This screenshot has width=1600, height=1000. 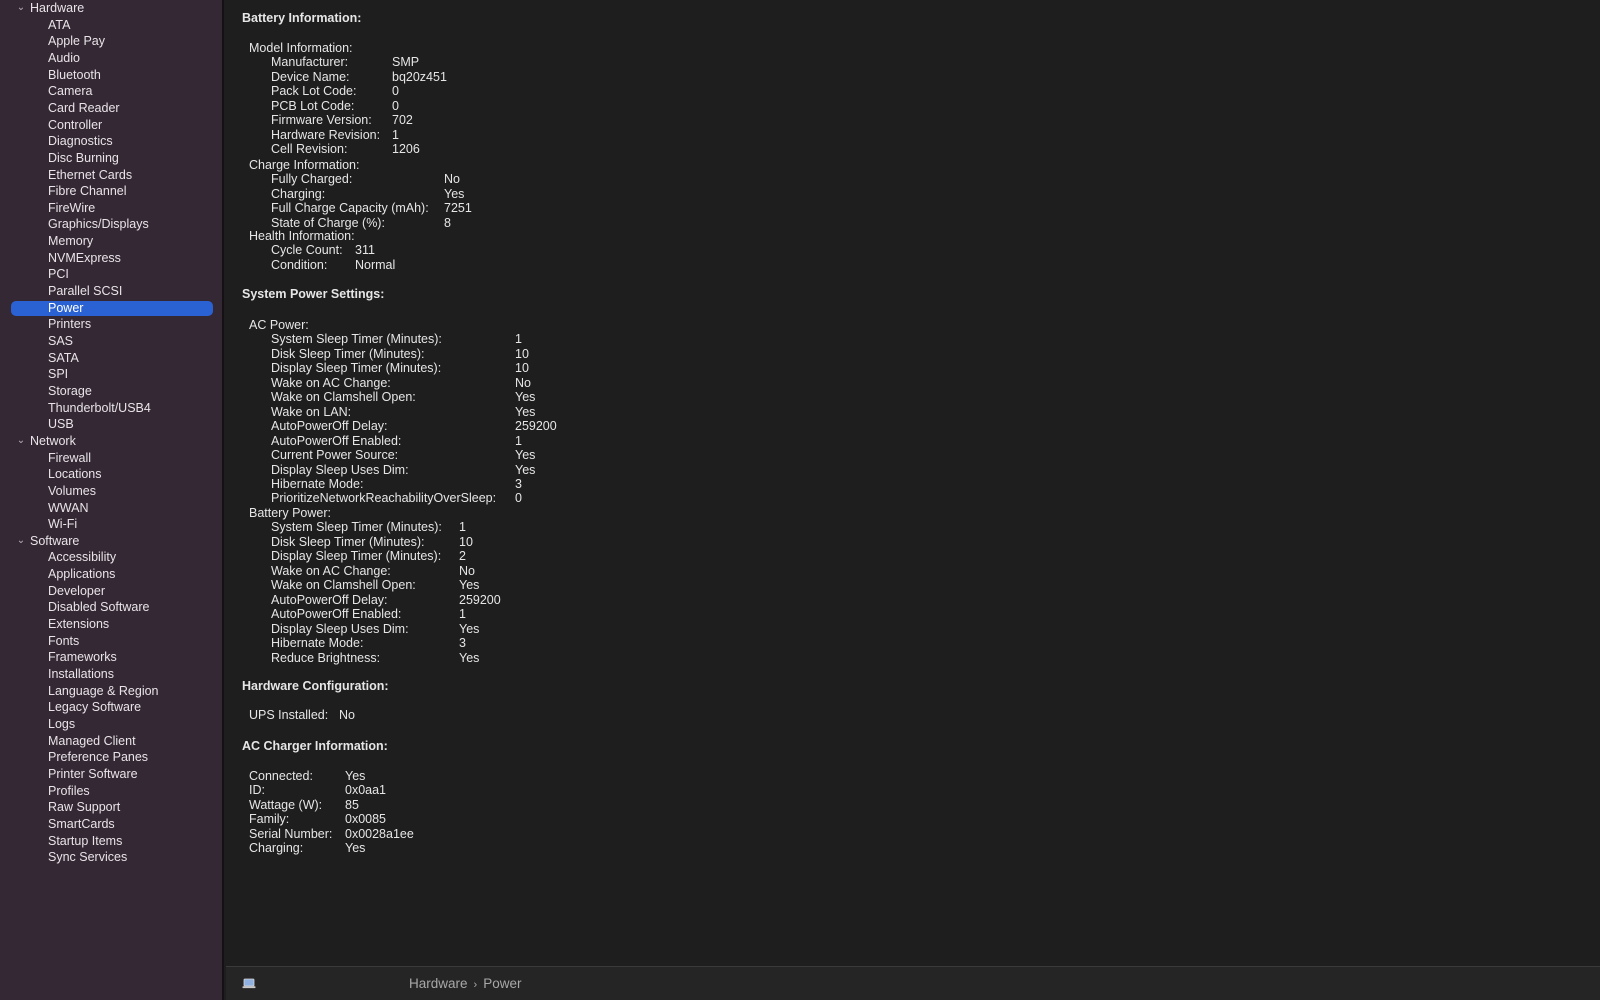 I want to click on sidebar-item-raw-support: Raw Support, so click(x=111, y=807).